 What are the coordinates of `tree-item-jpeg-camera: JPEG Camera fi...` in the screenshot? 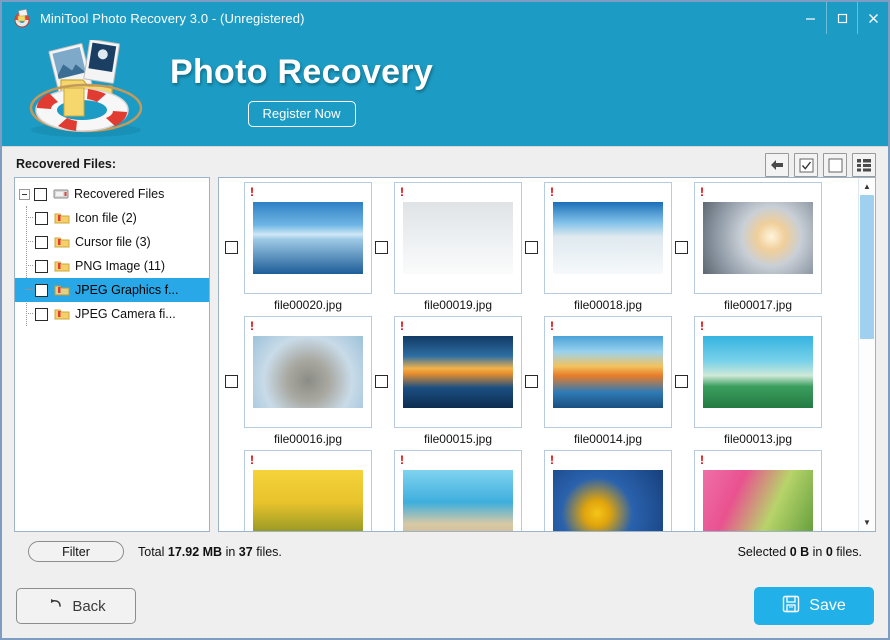 It's located at (112, 314).